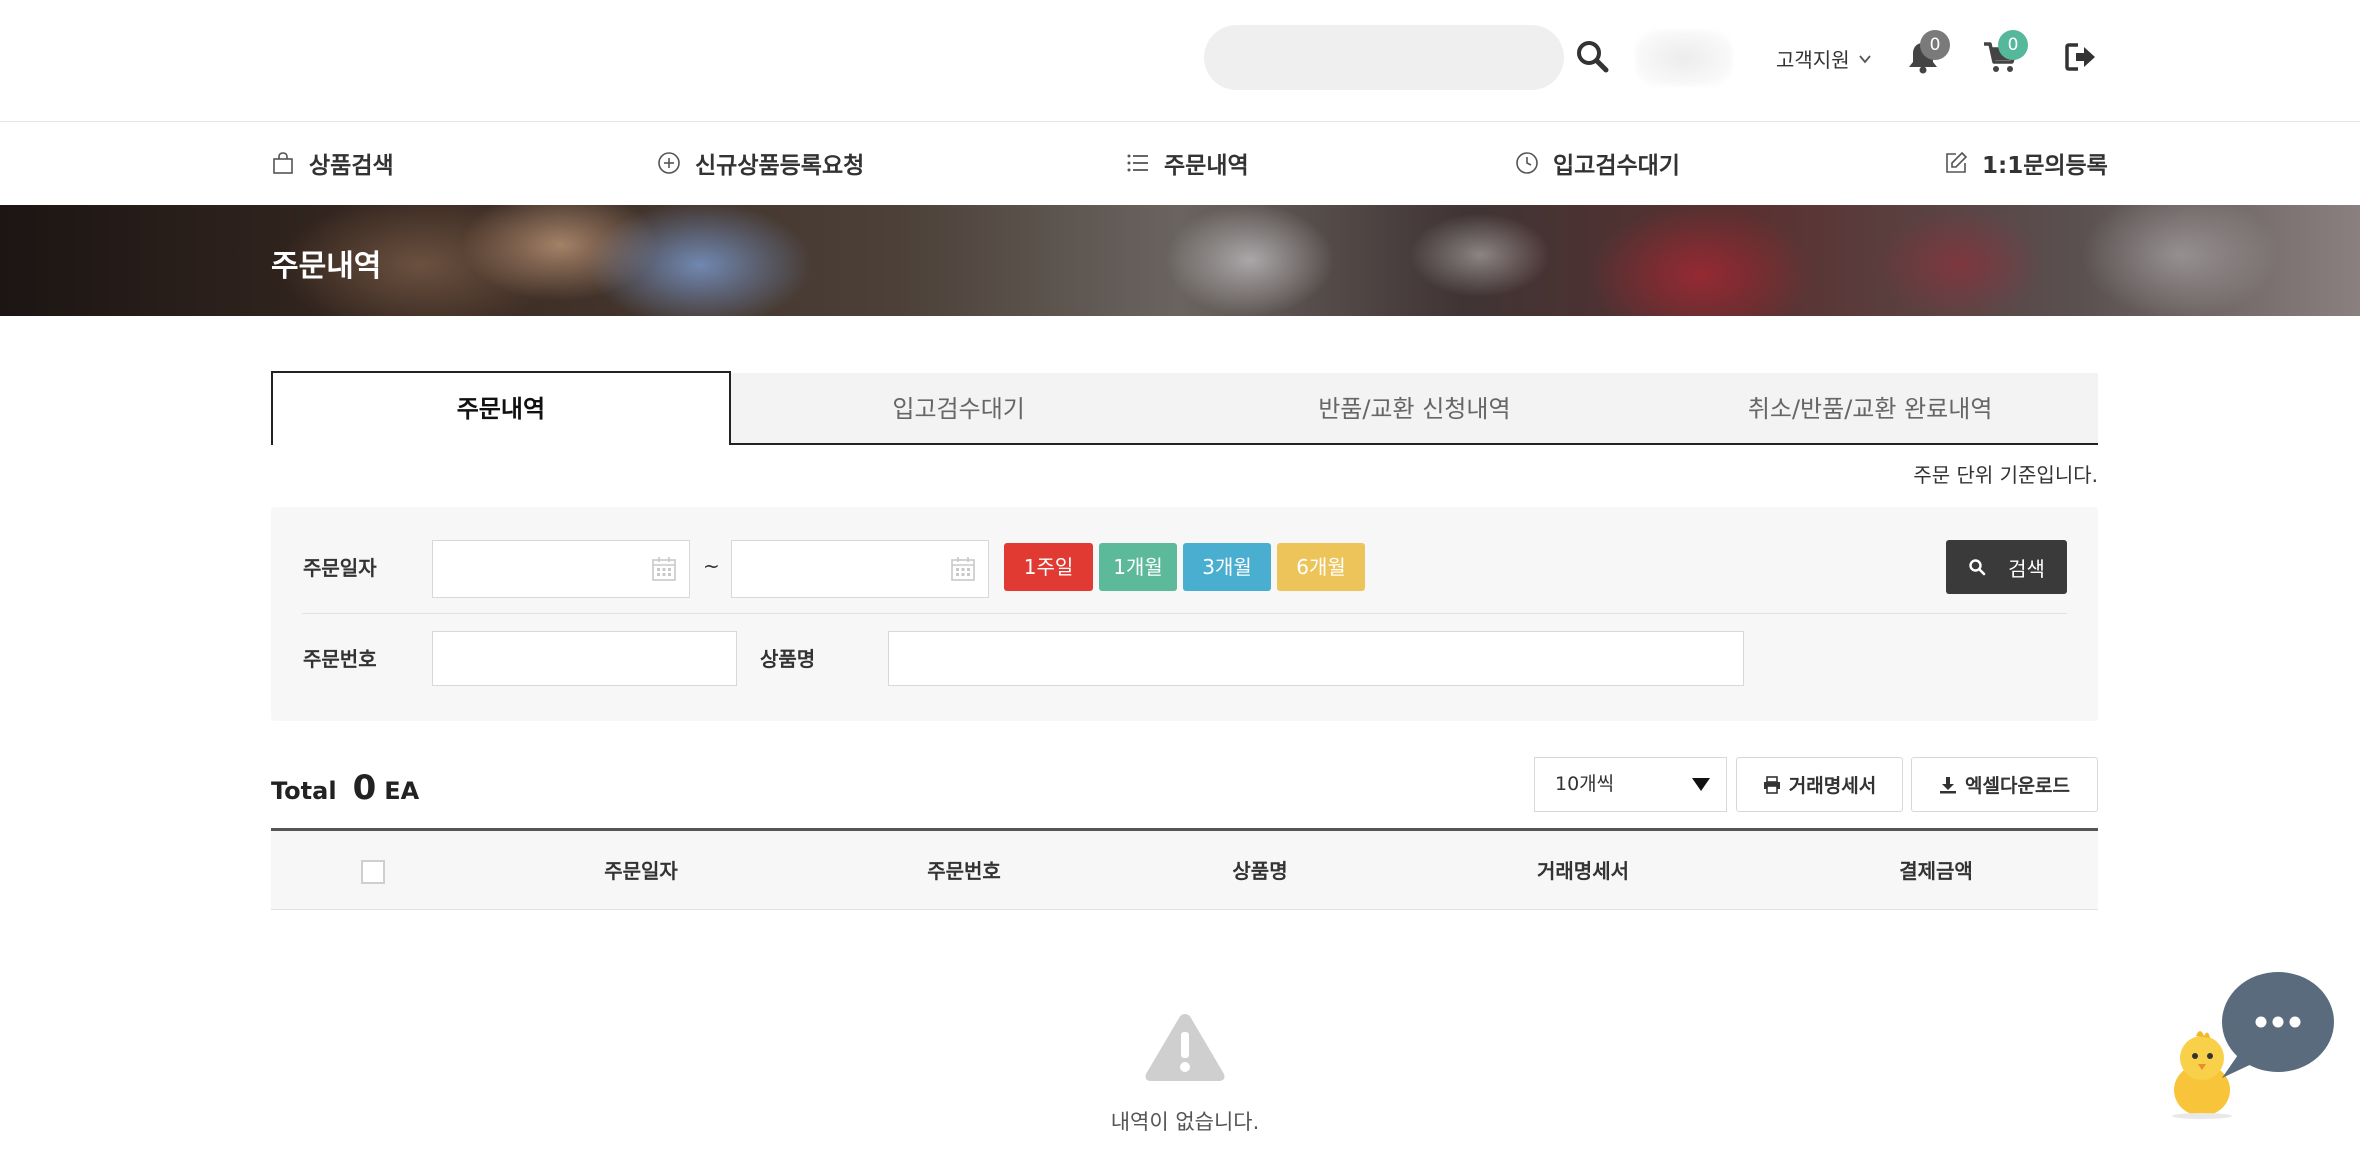 Image resolution: width=2360 pixels, height=1168 pixels. Describe the element at coordinates (1185, 1047) in the screenshot. I see `warning-icon` at that location.